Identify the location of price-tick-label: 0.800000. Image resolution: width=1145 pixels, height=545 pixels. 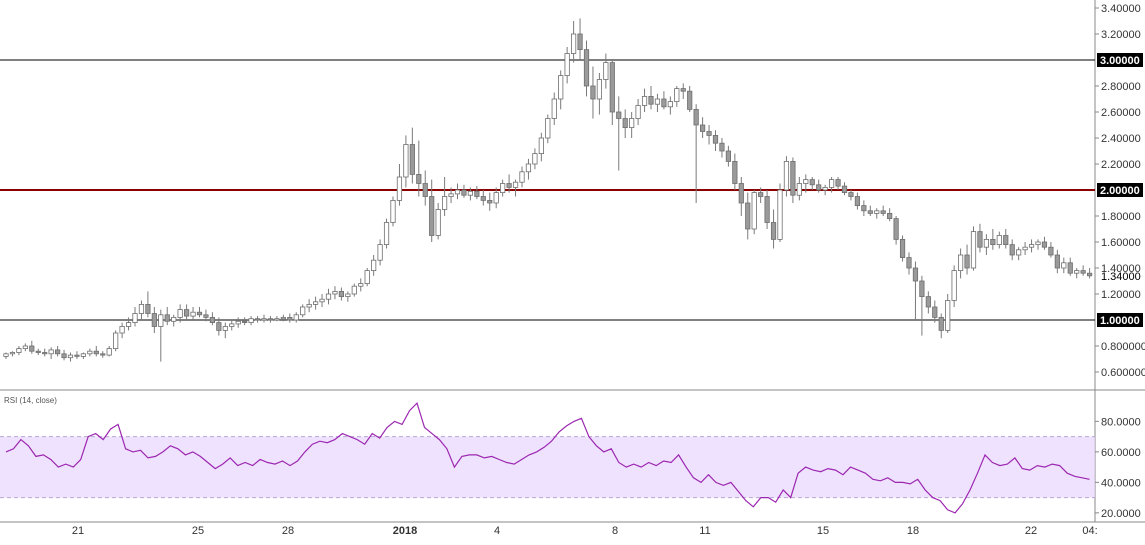
(1123, 347).